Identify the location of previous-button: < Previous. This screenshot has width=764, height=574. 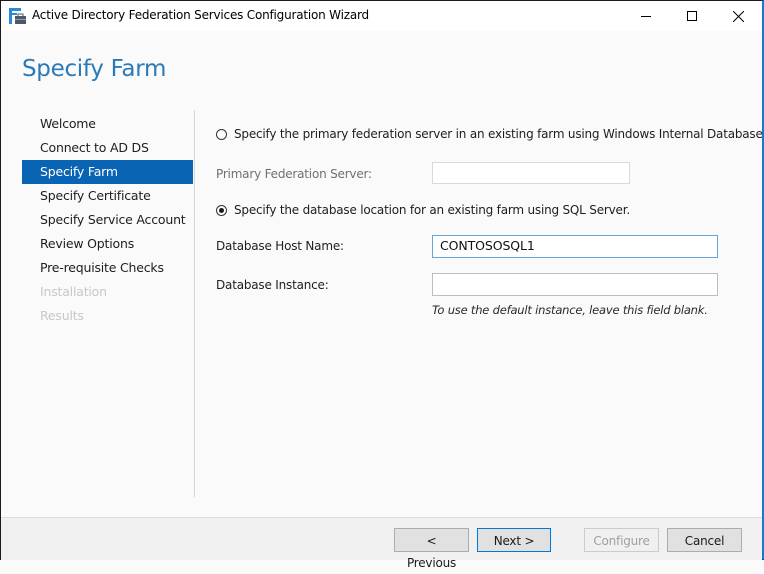
(431, 549).